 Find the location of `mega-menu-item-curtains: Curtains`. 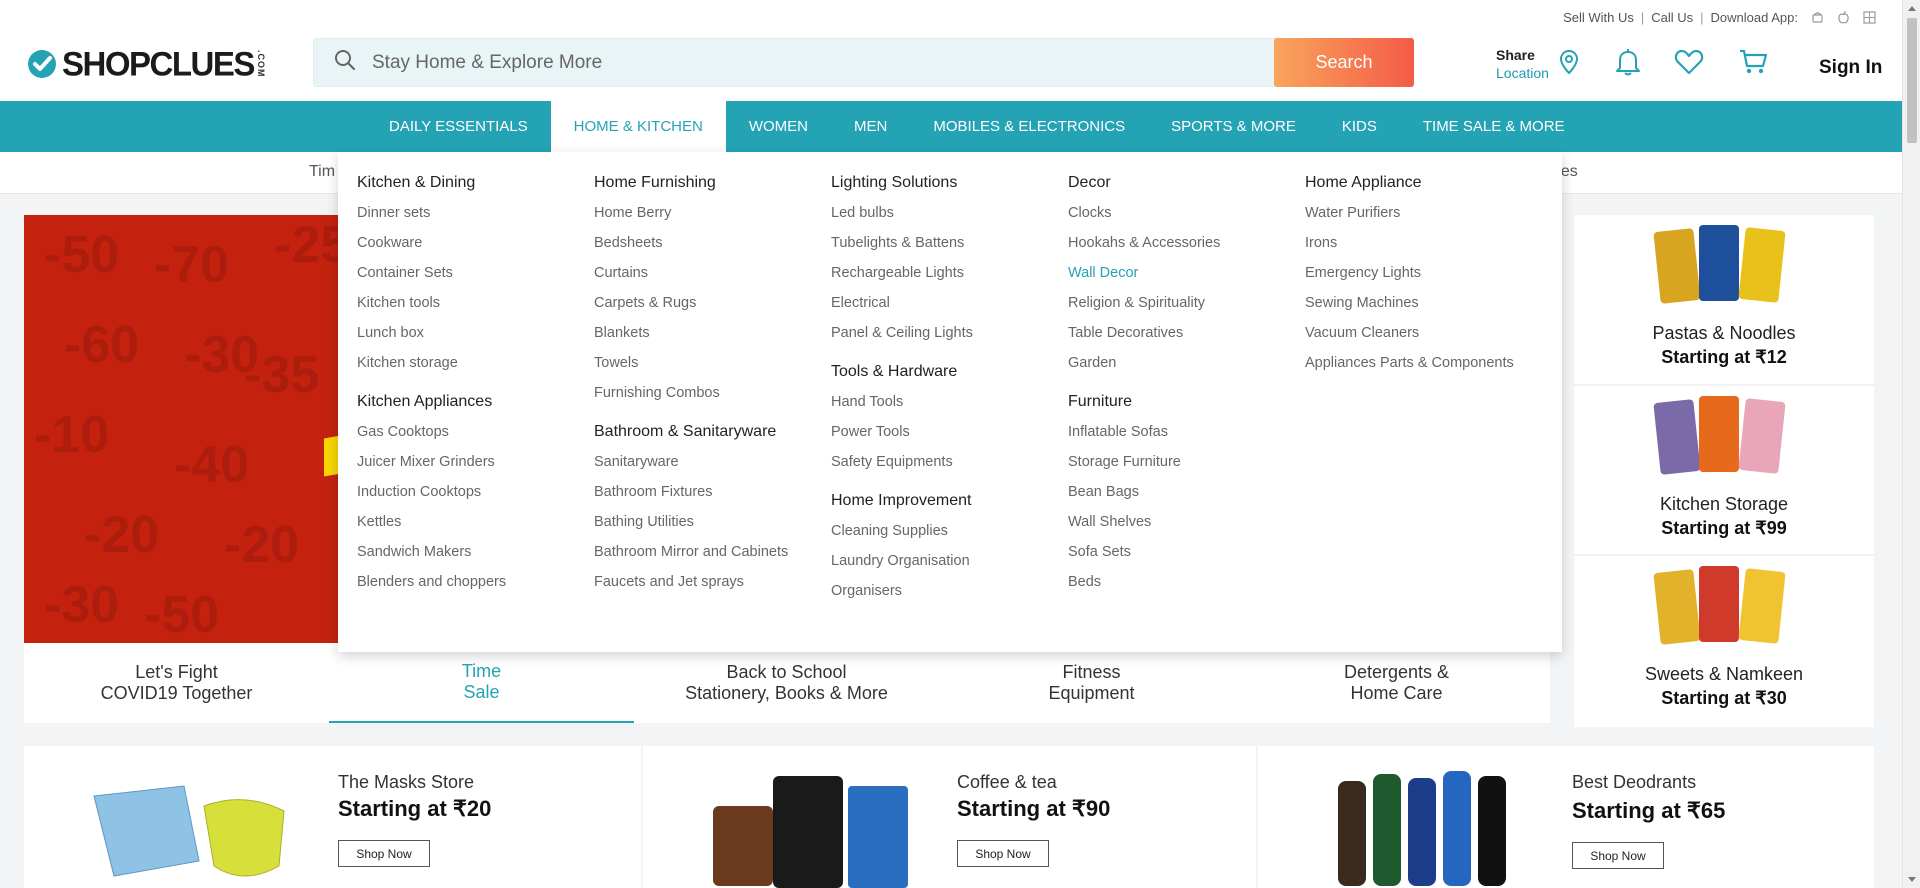

mega-menu-item-curtains: Curtains is located at coordinates (712, 273).